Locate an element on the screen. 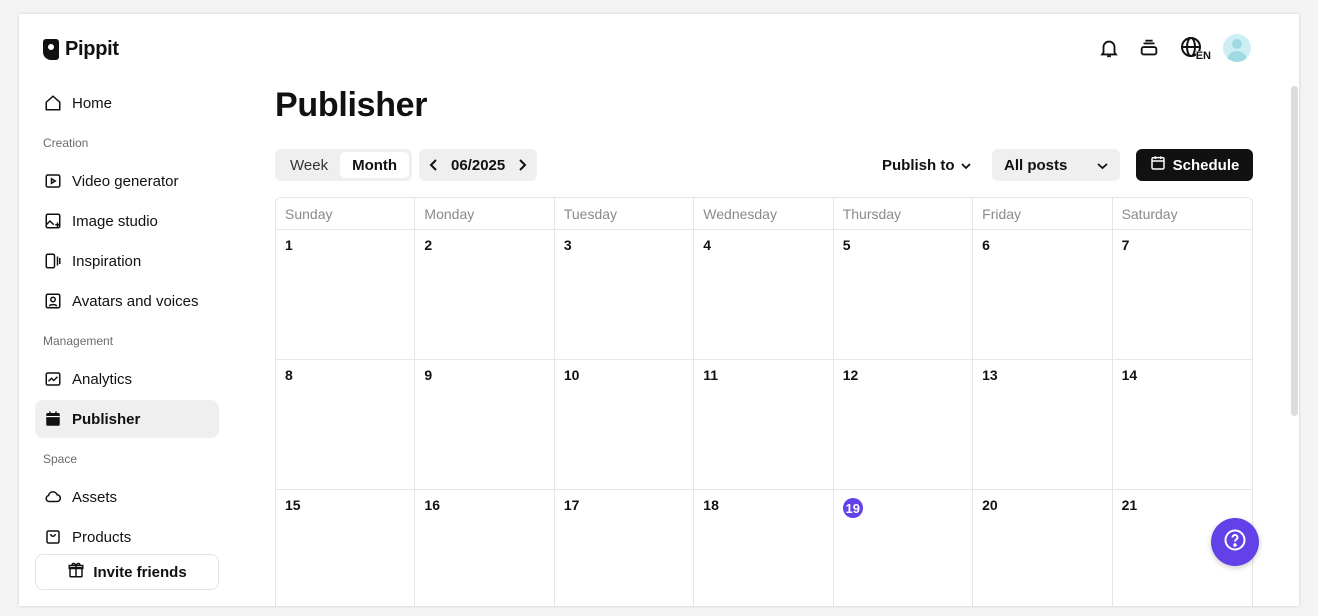 Image resolution: width=1318 pixels, height=616 pixels. day-number: 16 is located at coordinates (432, 505).